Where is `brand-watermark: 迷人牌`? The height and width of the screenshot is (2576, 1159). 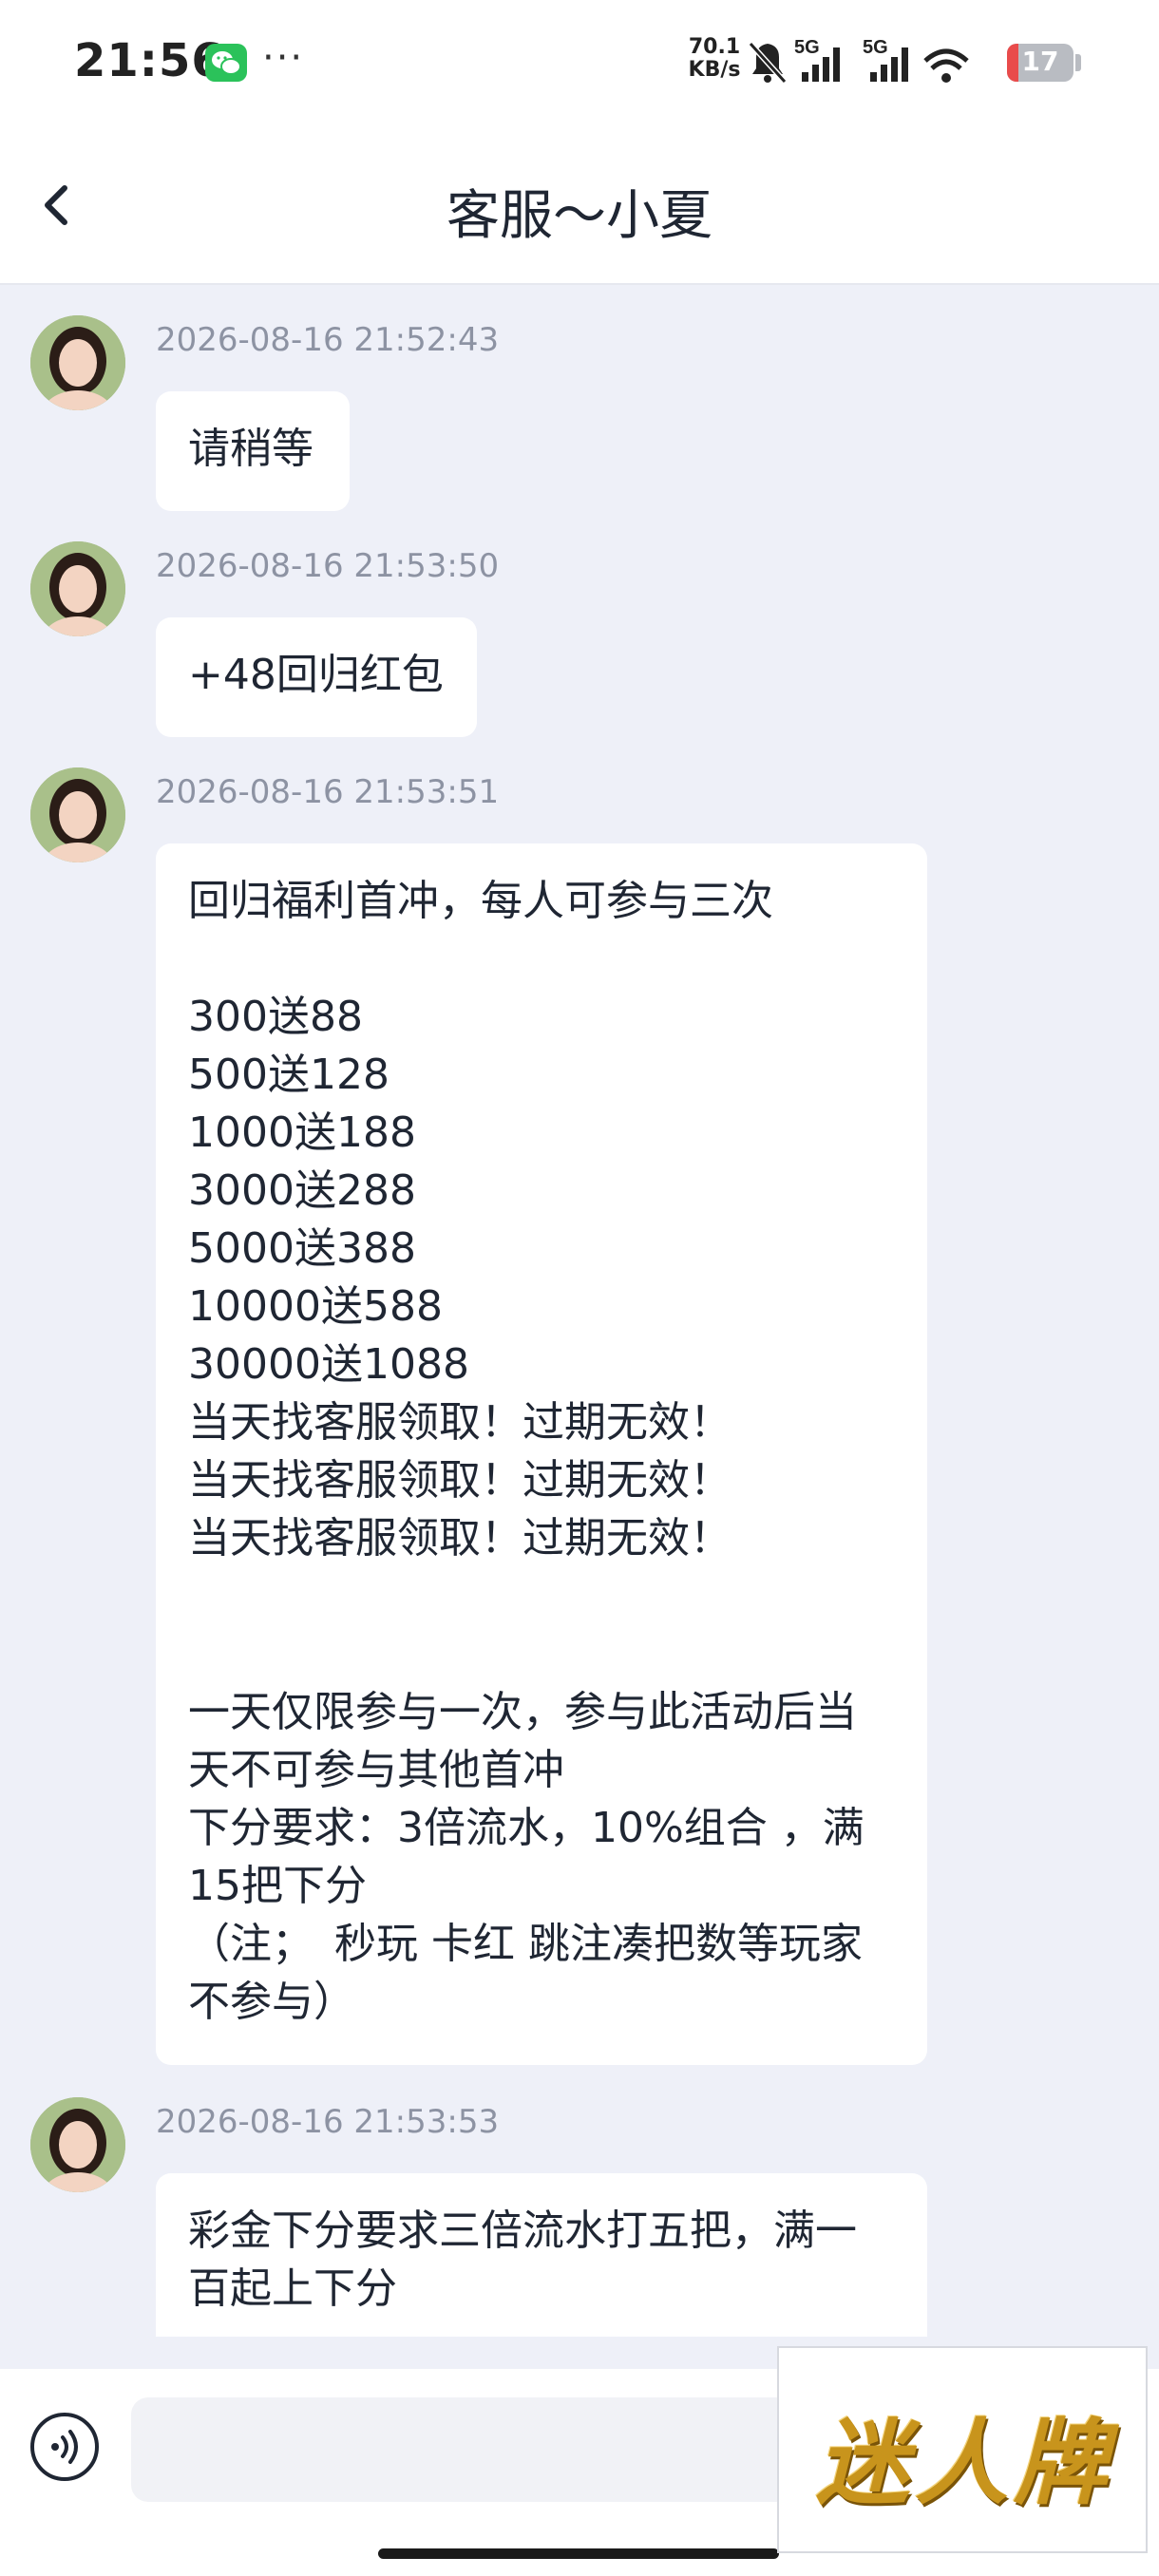
brand-watermark: 迷人牌 is located at coordinates (962, 2449).